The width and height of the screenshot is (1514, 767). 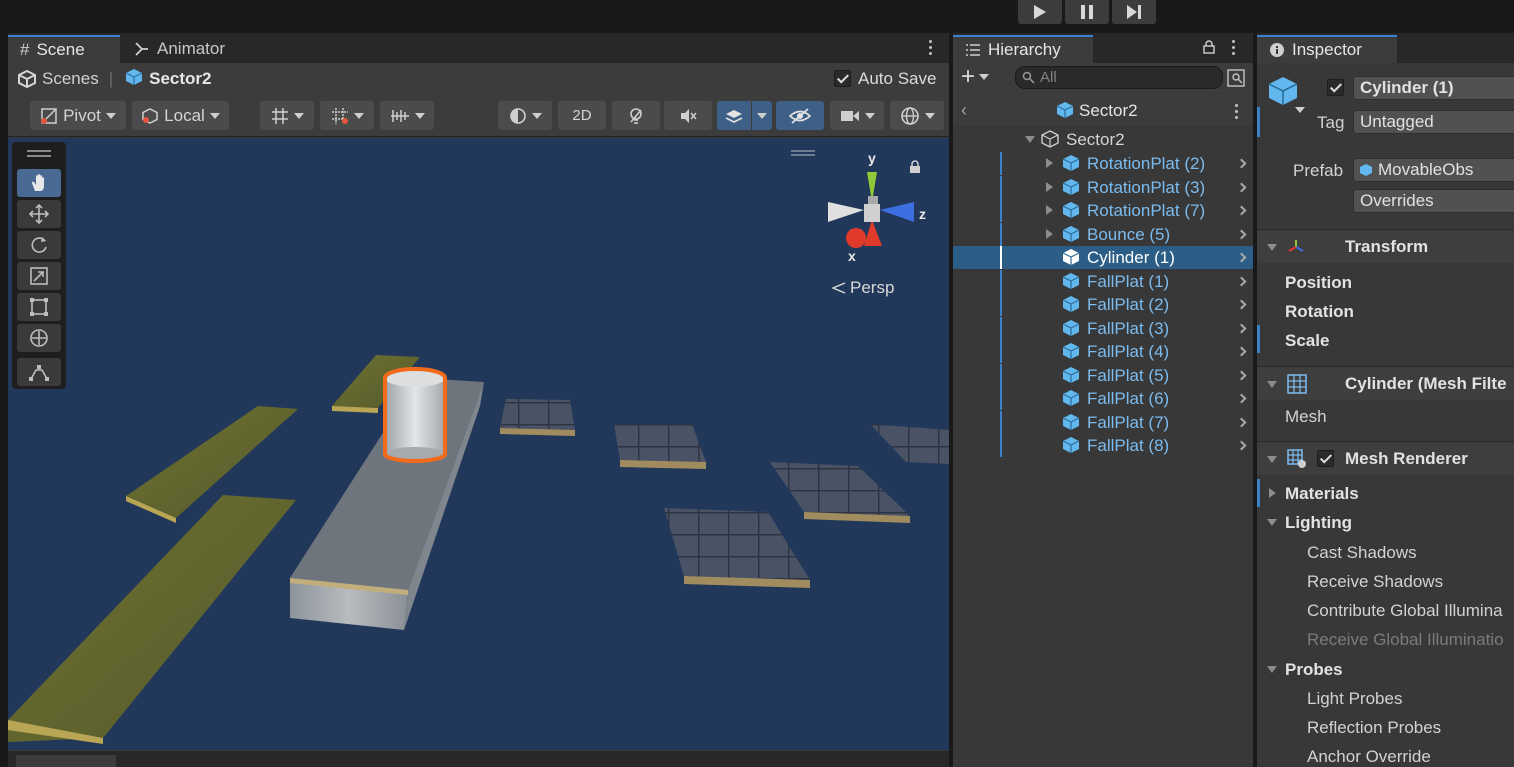 What do you see at coordinates (39, 151) in the screenshot?
I see `drag-handle-icon` at bounding box center [39, 151].